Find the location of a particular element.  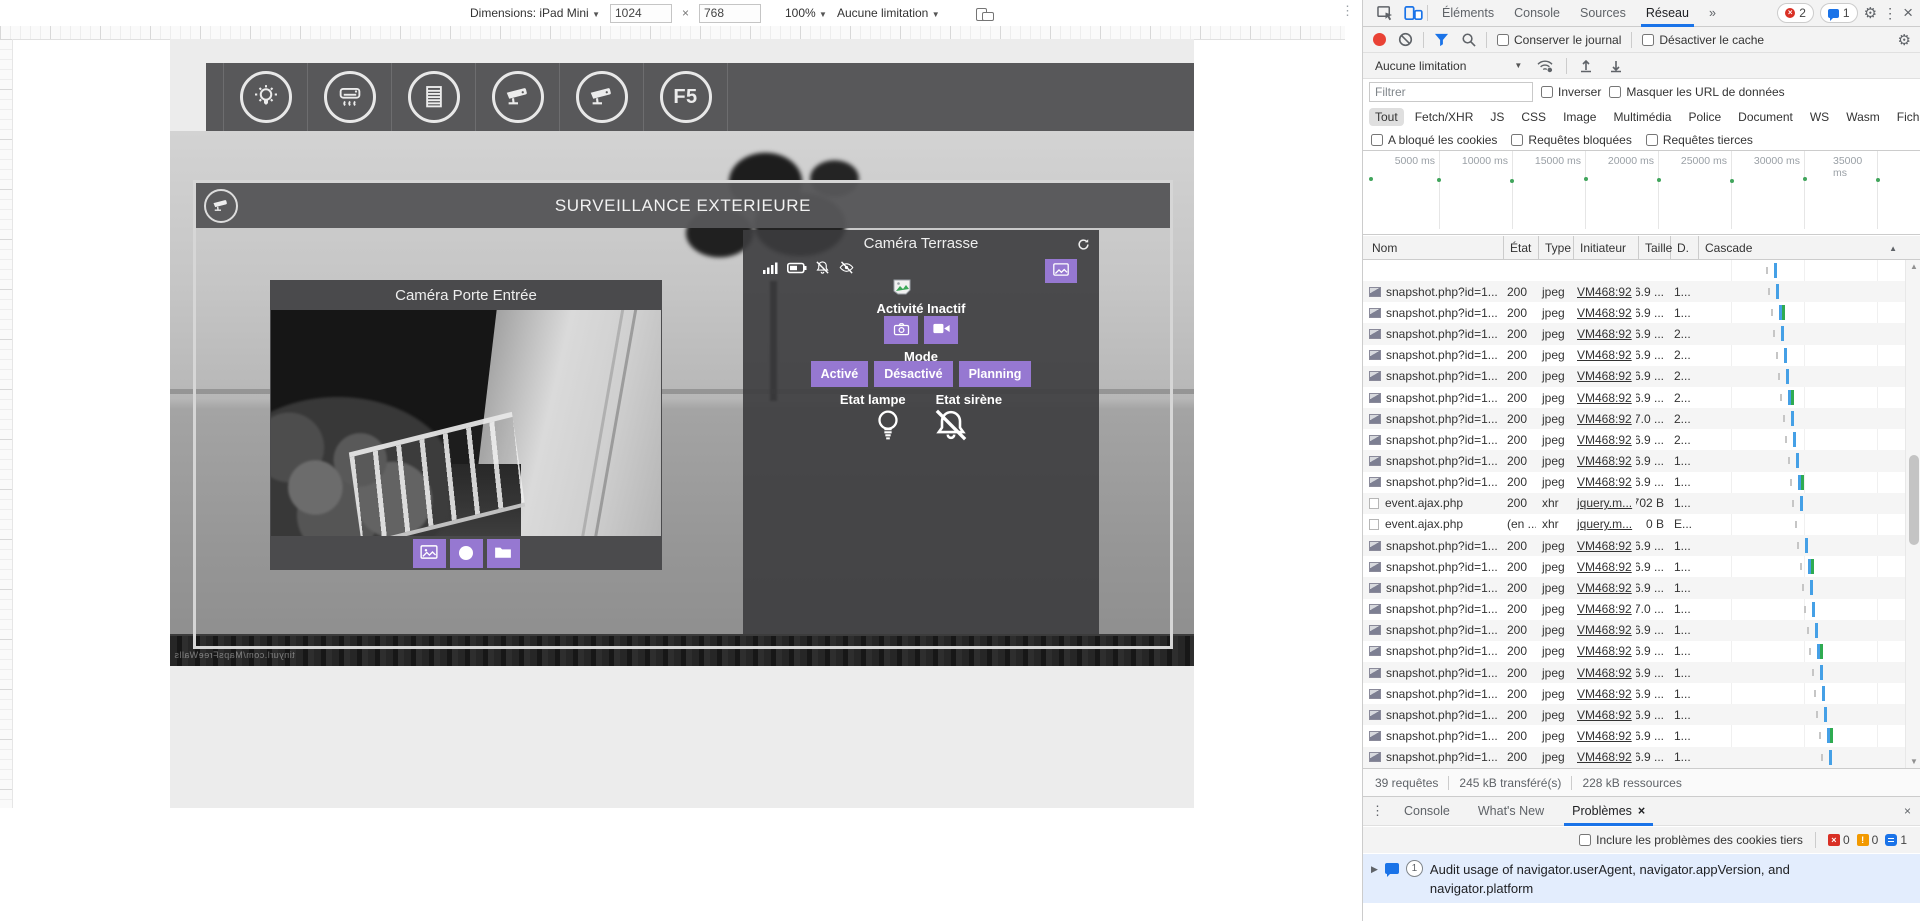

lamp-bulb-icon is located at coordinates (888, 427).